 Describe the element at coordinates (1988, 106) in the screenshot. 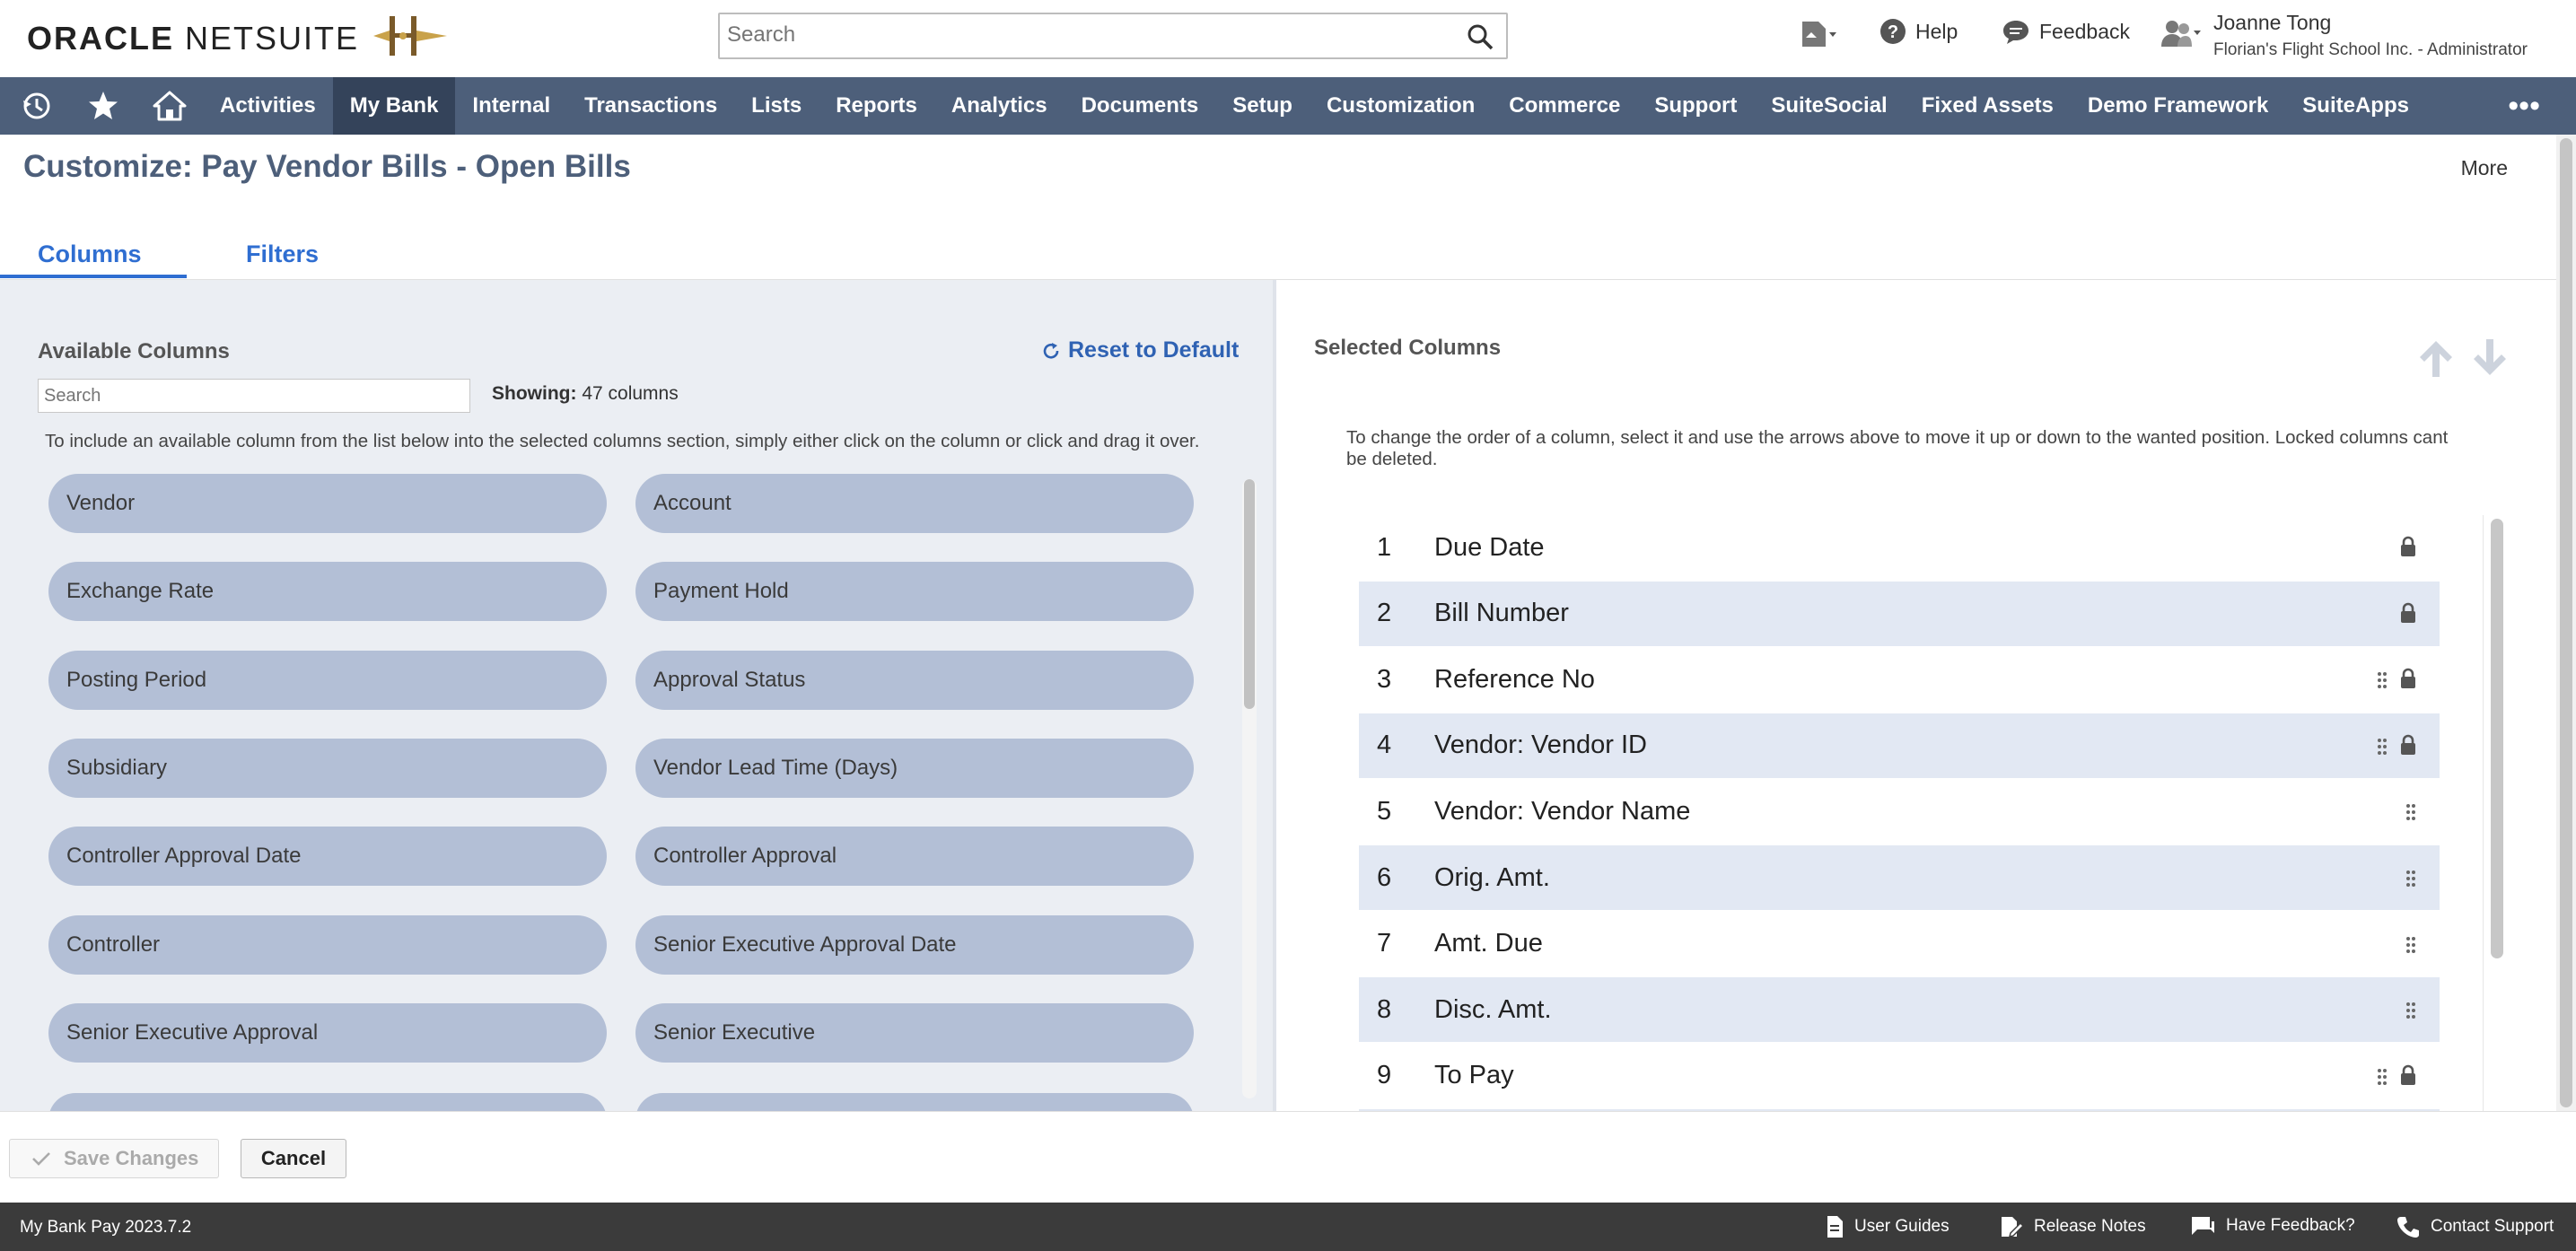

I see `nav-fixed-assets: Fixed Assets` at that location.